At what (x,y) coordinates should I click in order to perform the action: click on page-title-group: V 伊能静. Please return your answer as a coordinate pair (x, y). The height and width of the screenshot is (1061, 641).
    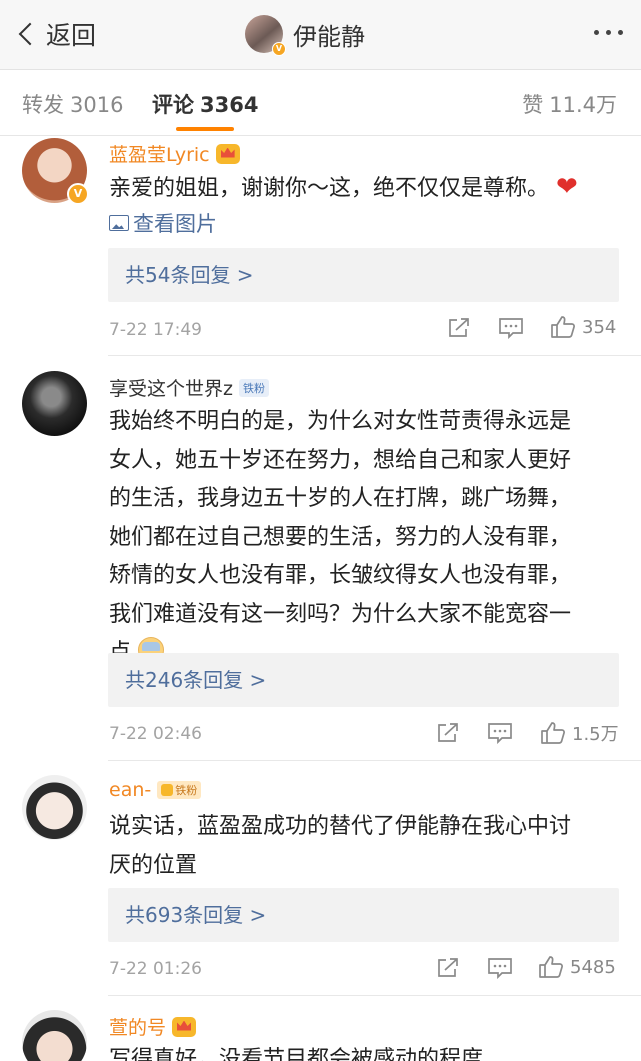
    Looking at the image, I should click on (305, 35).